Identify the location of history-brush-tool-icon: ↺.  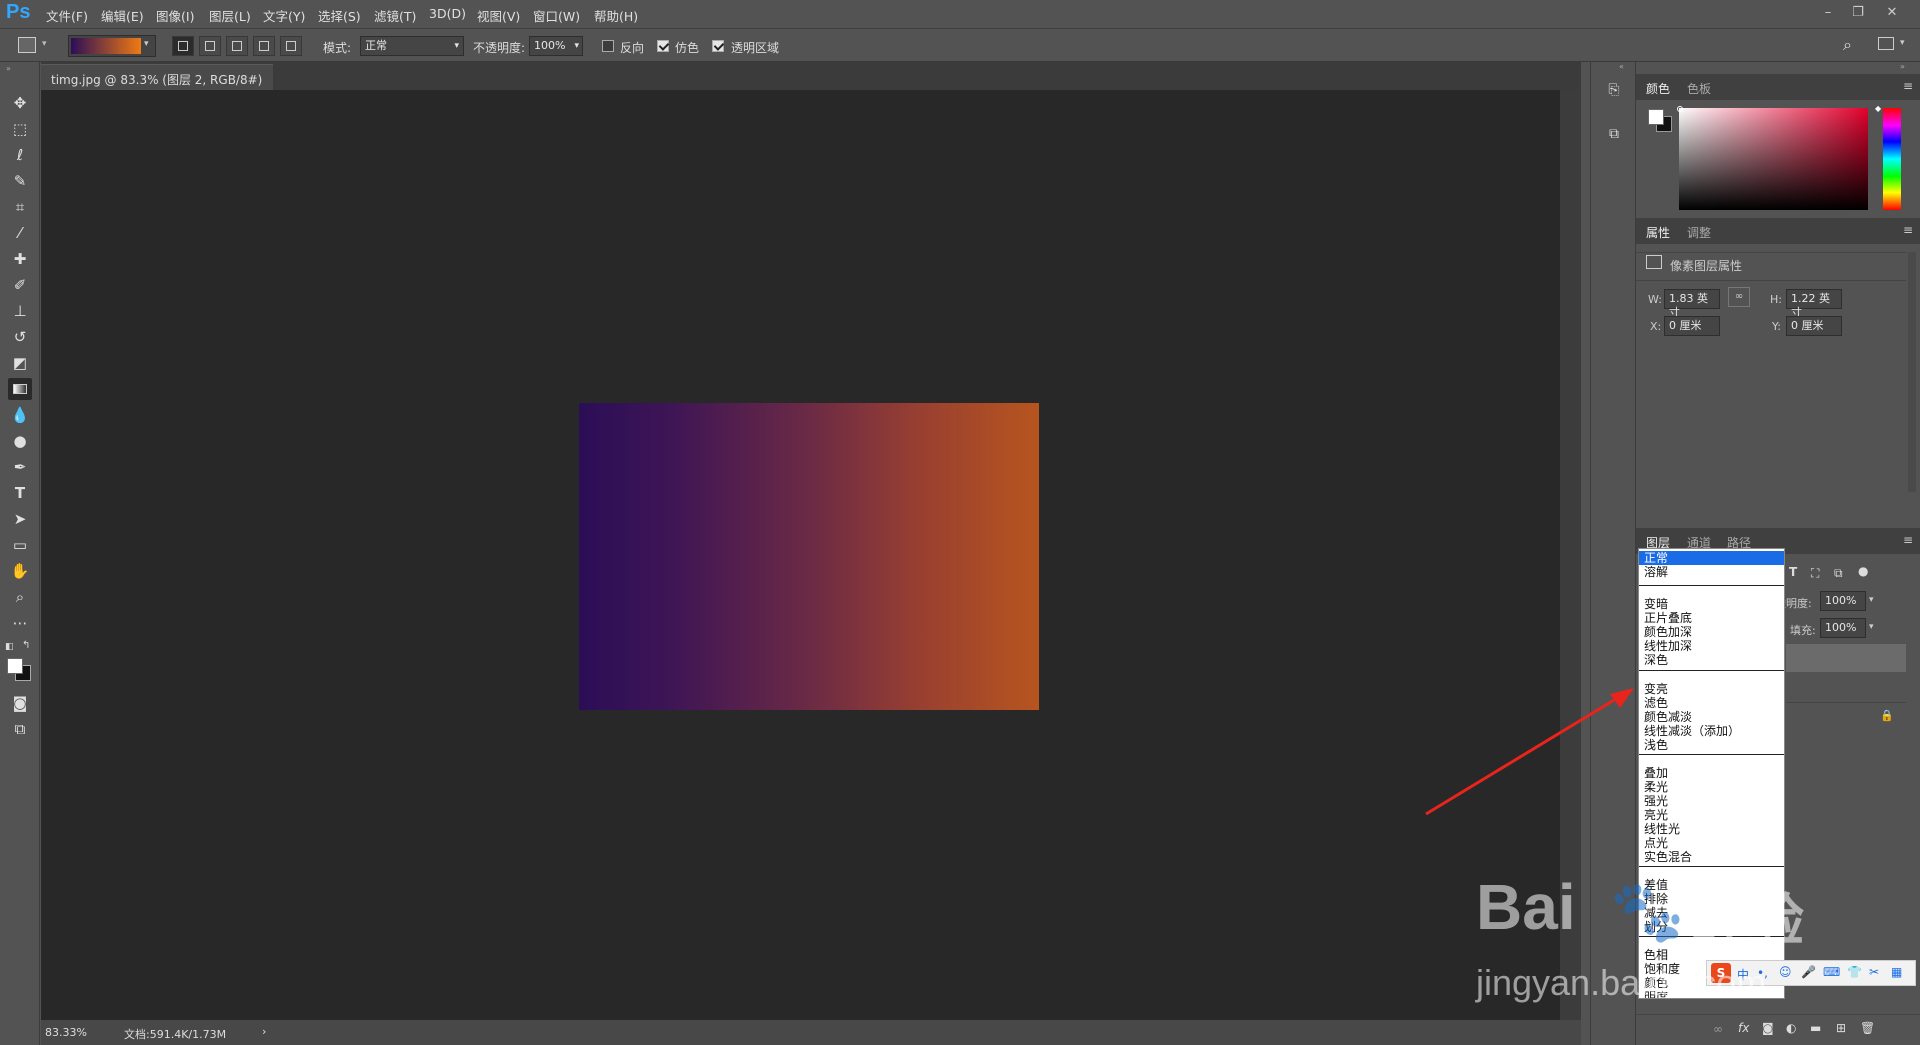
(20, 337).